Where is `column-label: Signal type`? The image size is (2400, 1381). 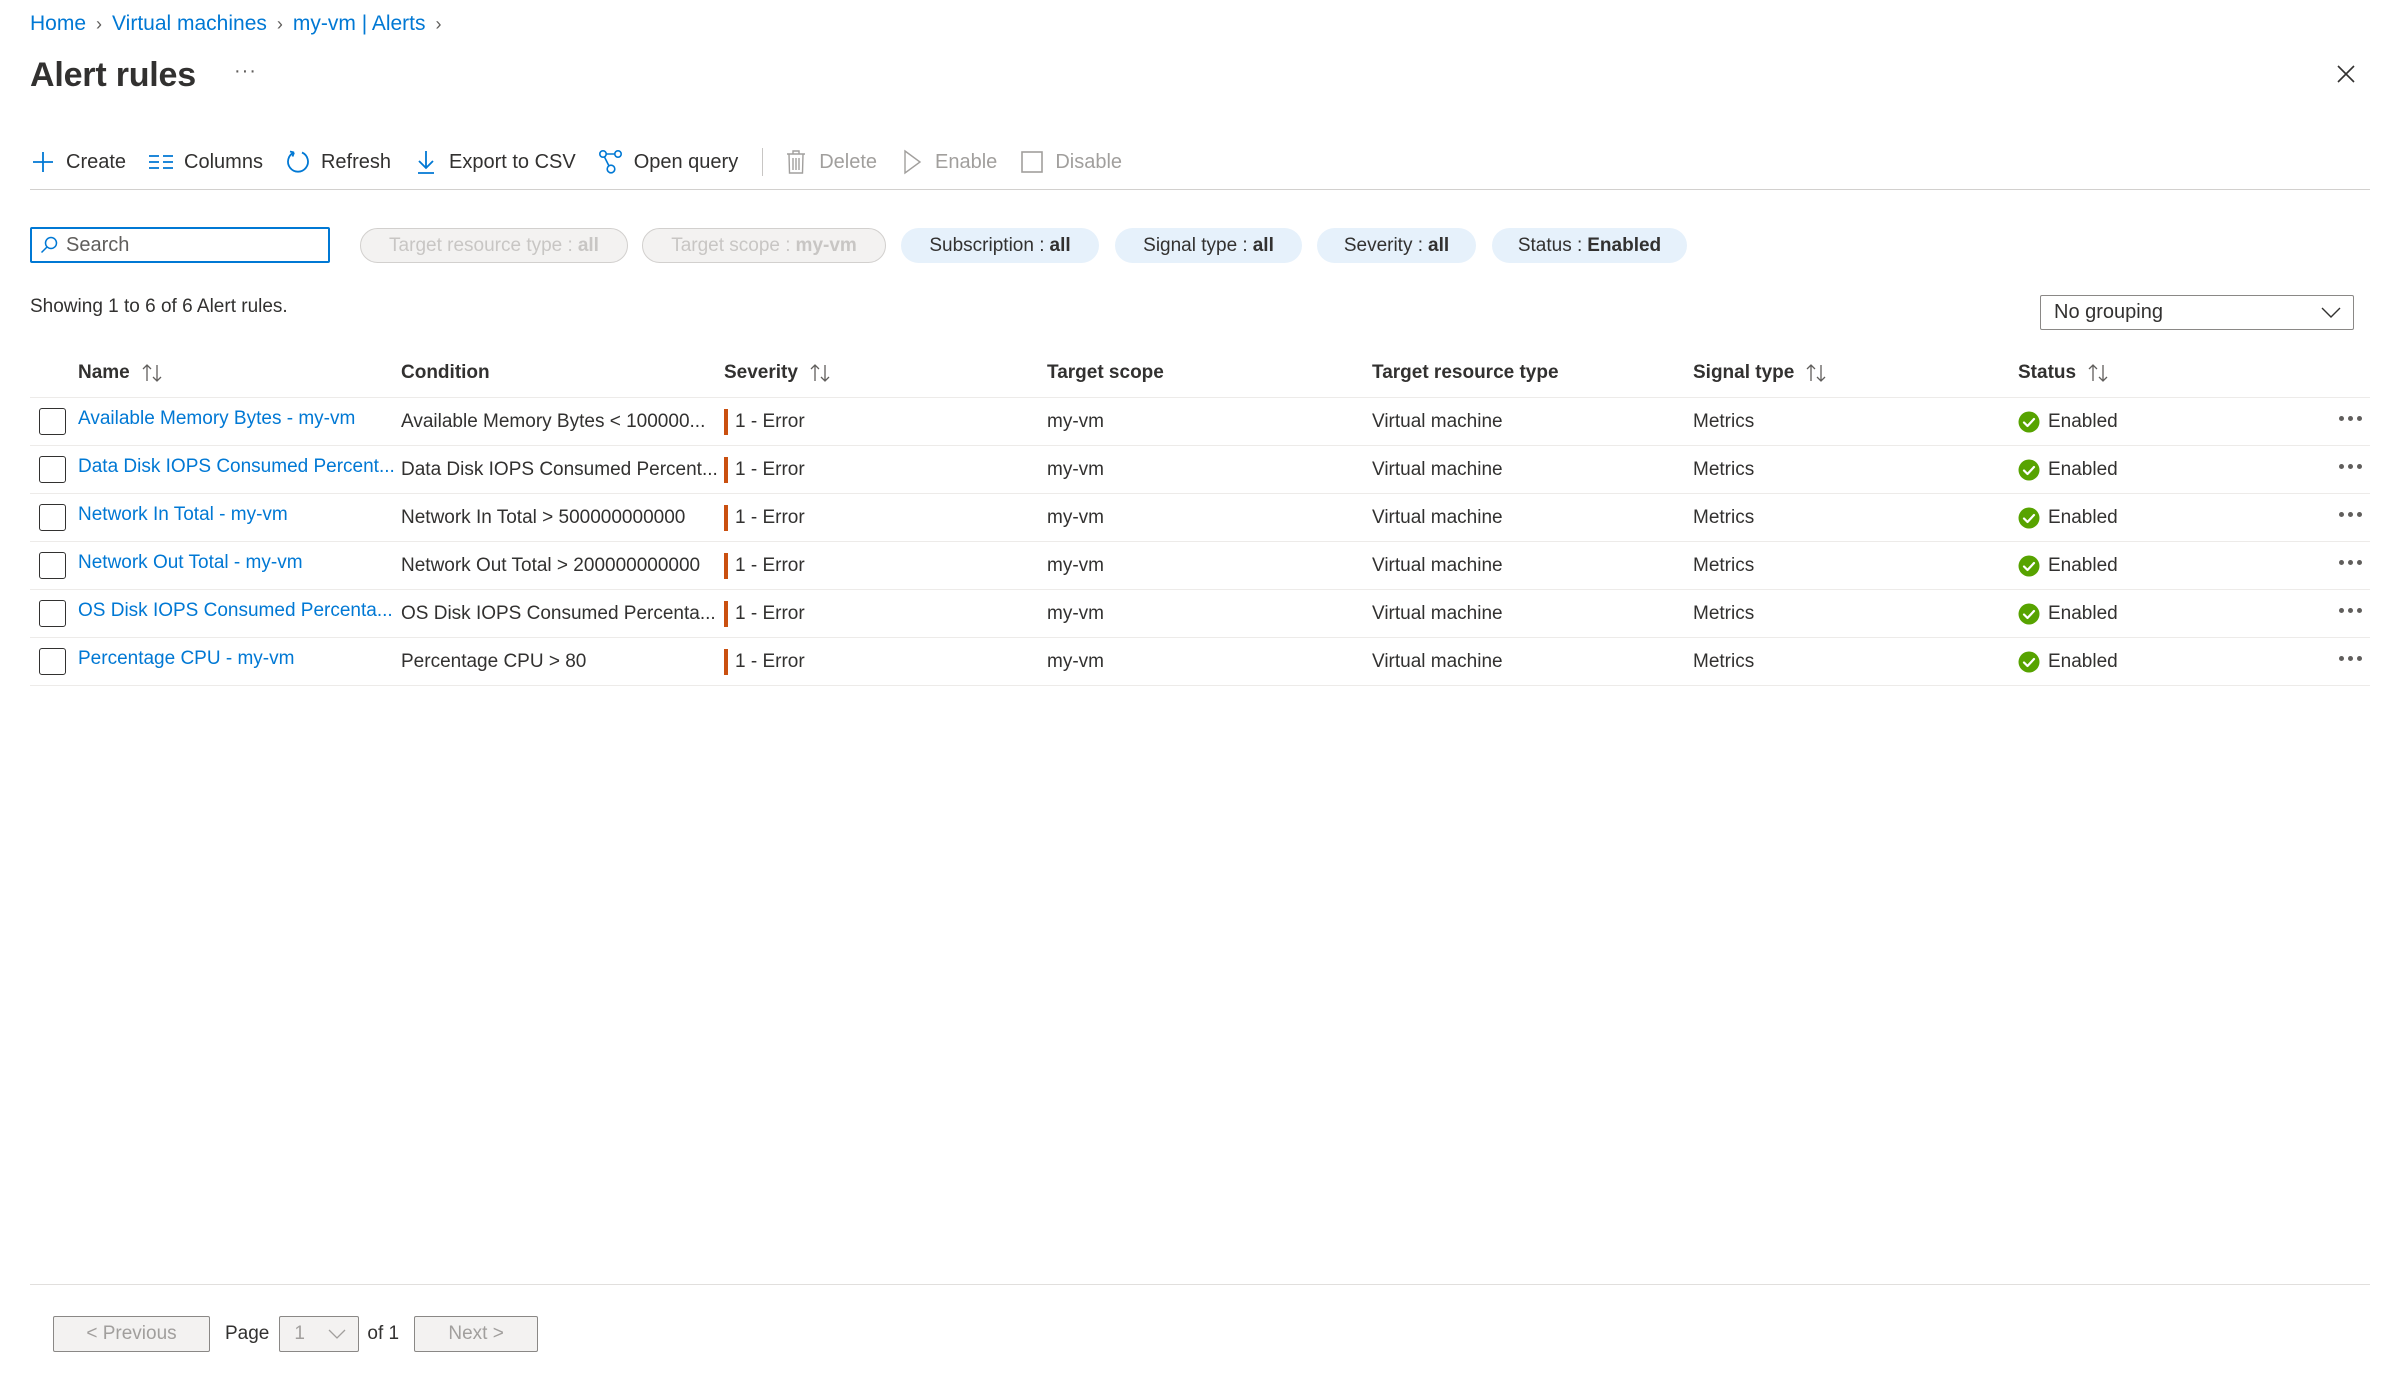
column-label: Signal type is located at coordinates (1744, 372).